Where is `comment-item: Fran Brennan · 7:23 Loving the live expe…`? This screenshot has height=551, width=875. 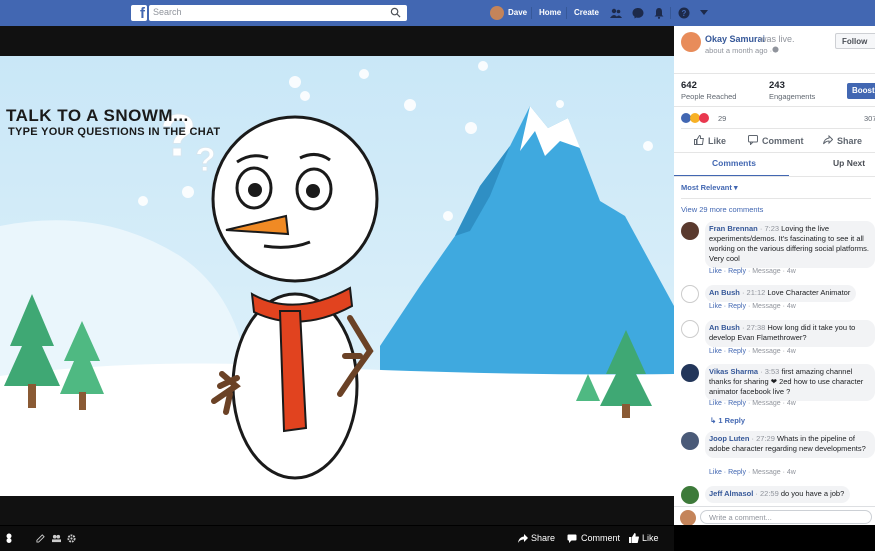
comment-item: Fran Brennan · 7:23 Loving the live expe… is located at coordinates (774, 249).